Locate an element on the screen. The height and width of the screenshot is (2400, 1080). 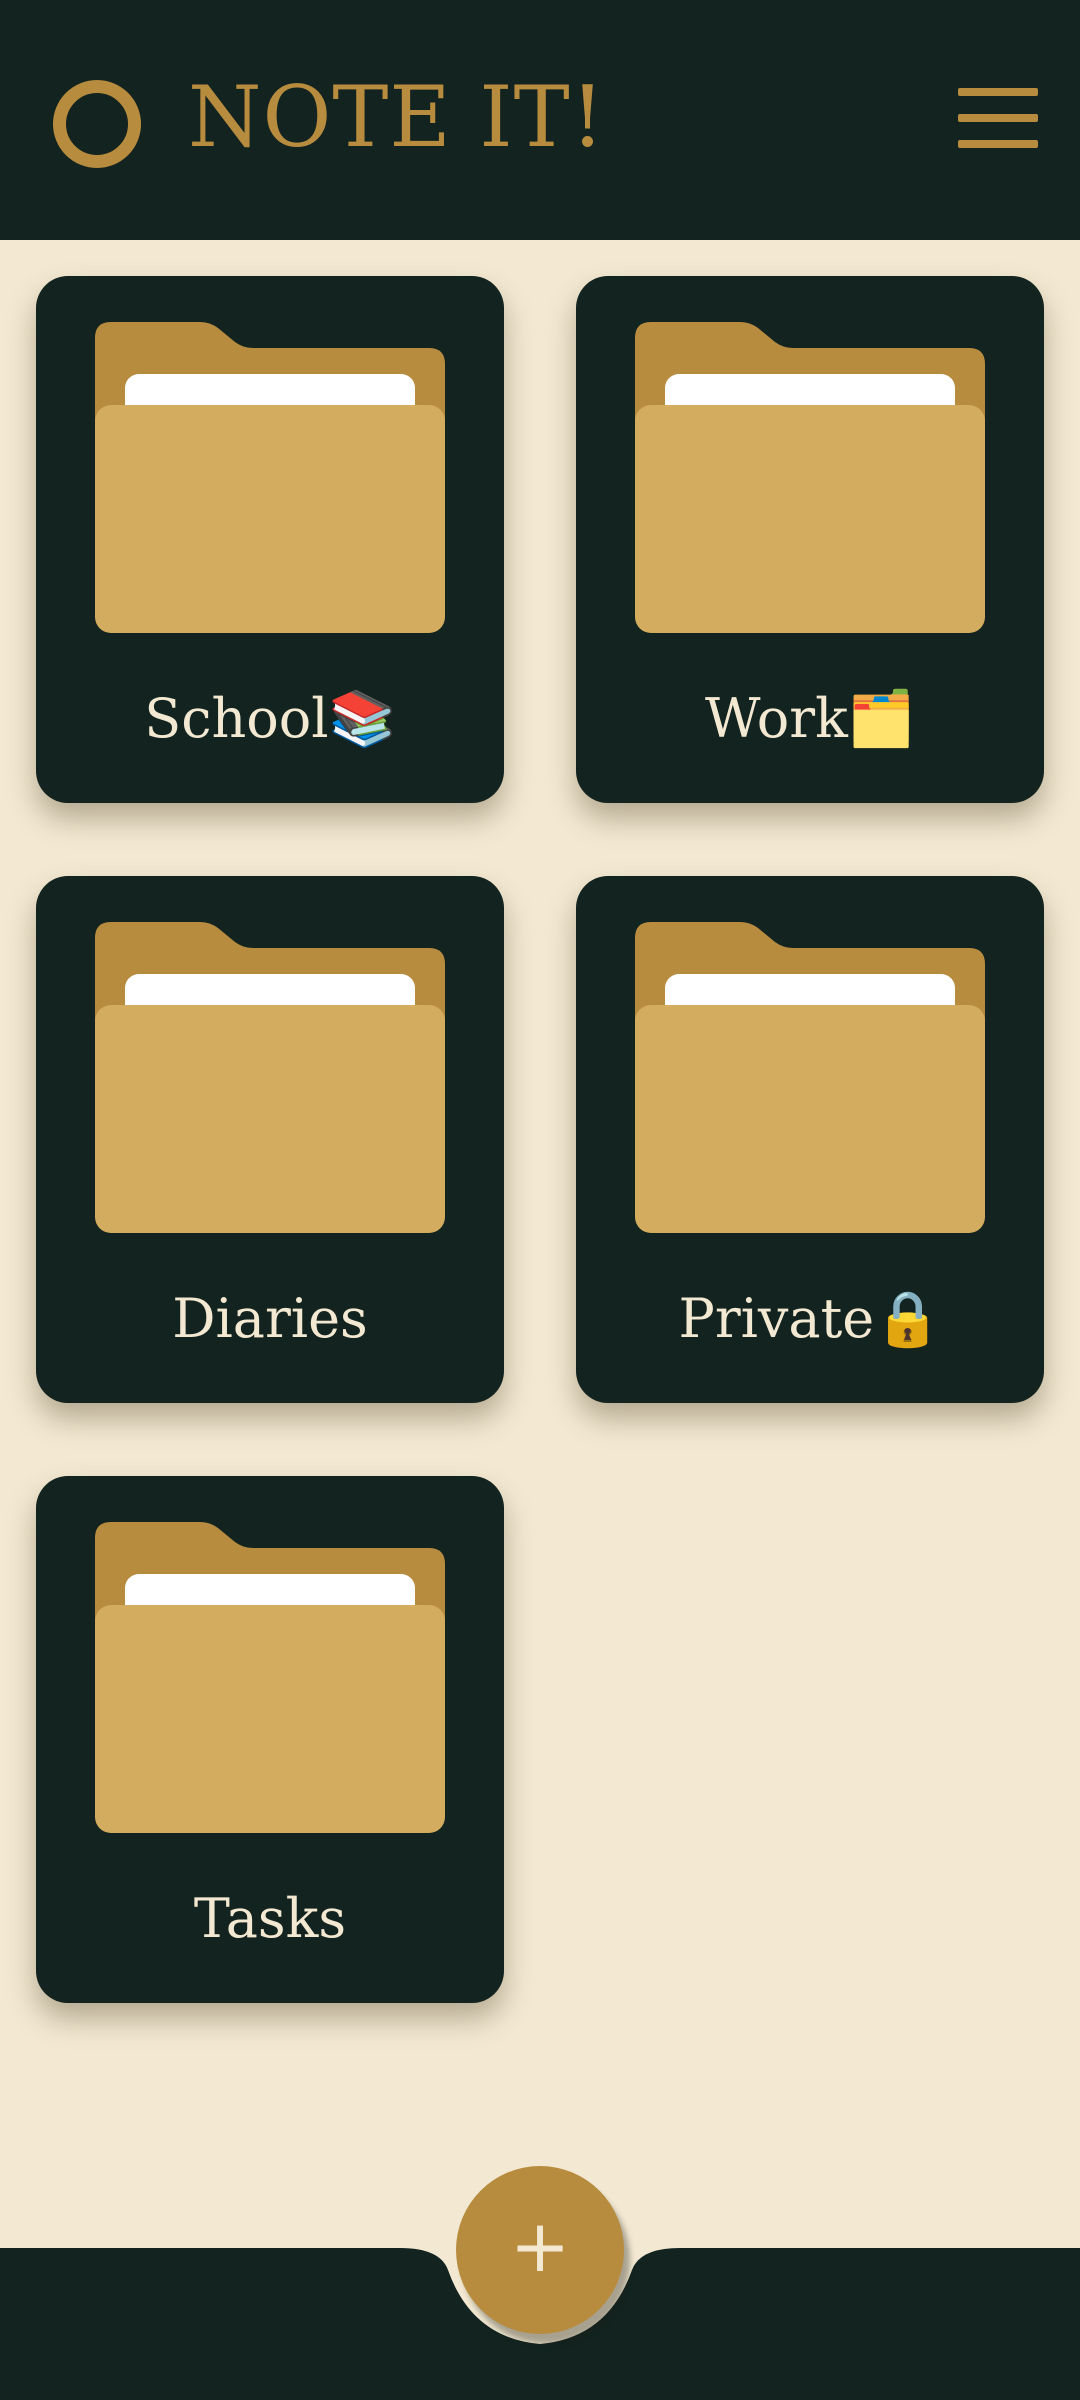
folder-card-tasks: Tasks is located at coordinates (270, 1739).